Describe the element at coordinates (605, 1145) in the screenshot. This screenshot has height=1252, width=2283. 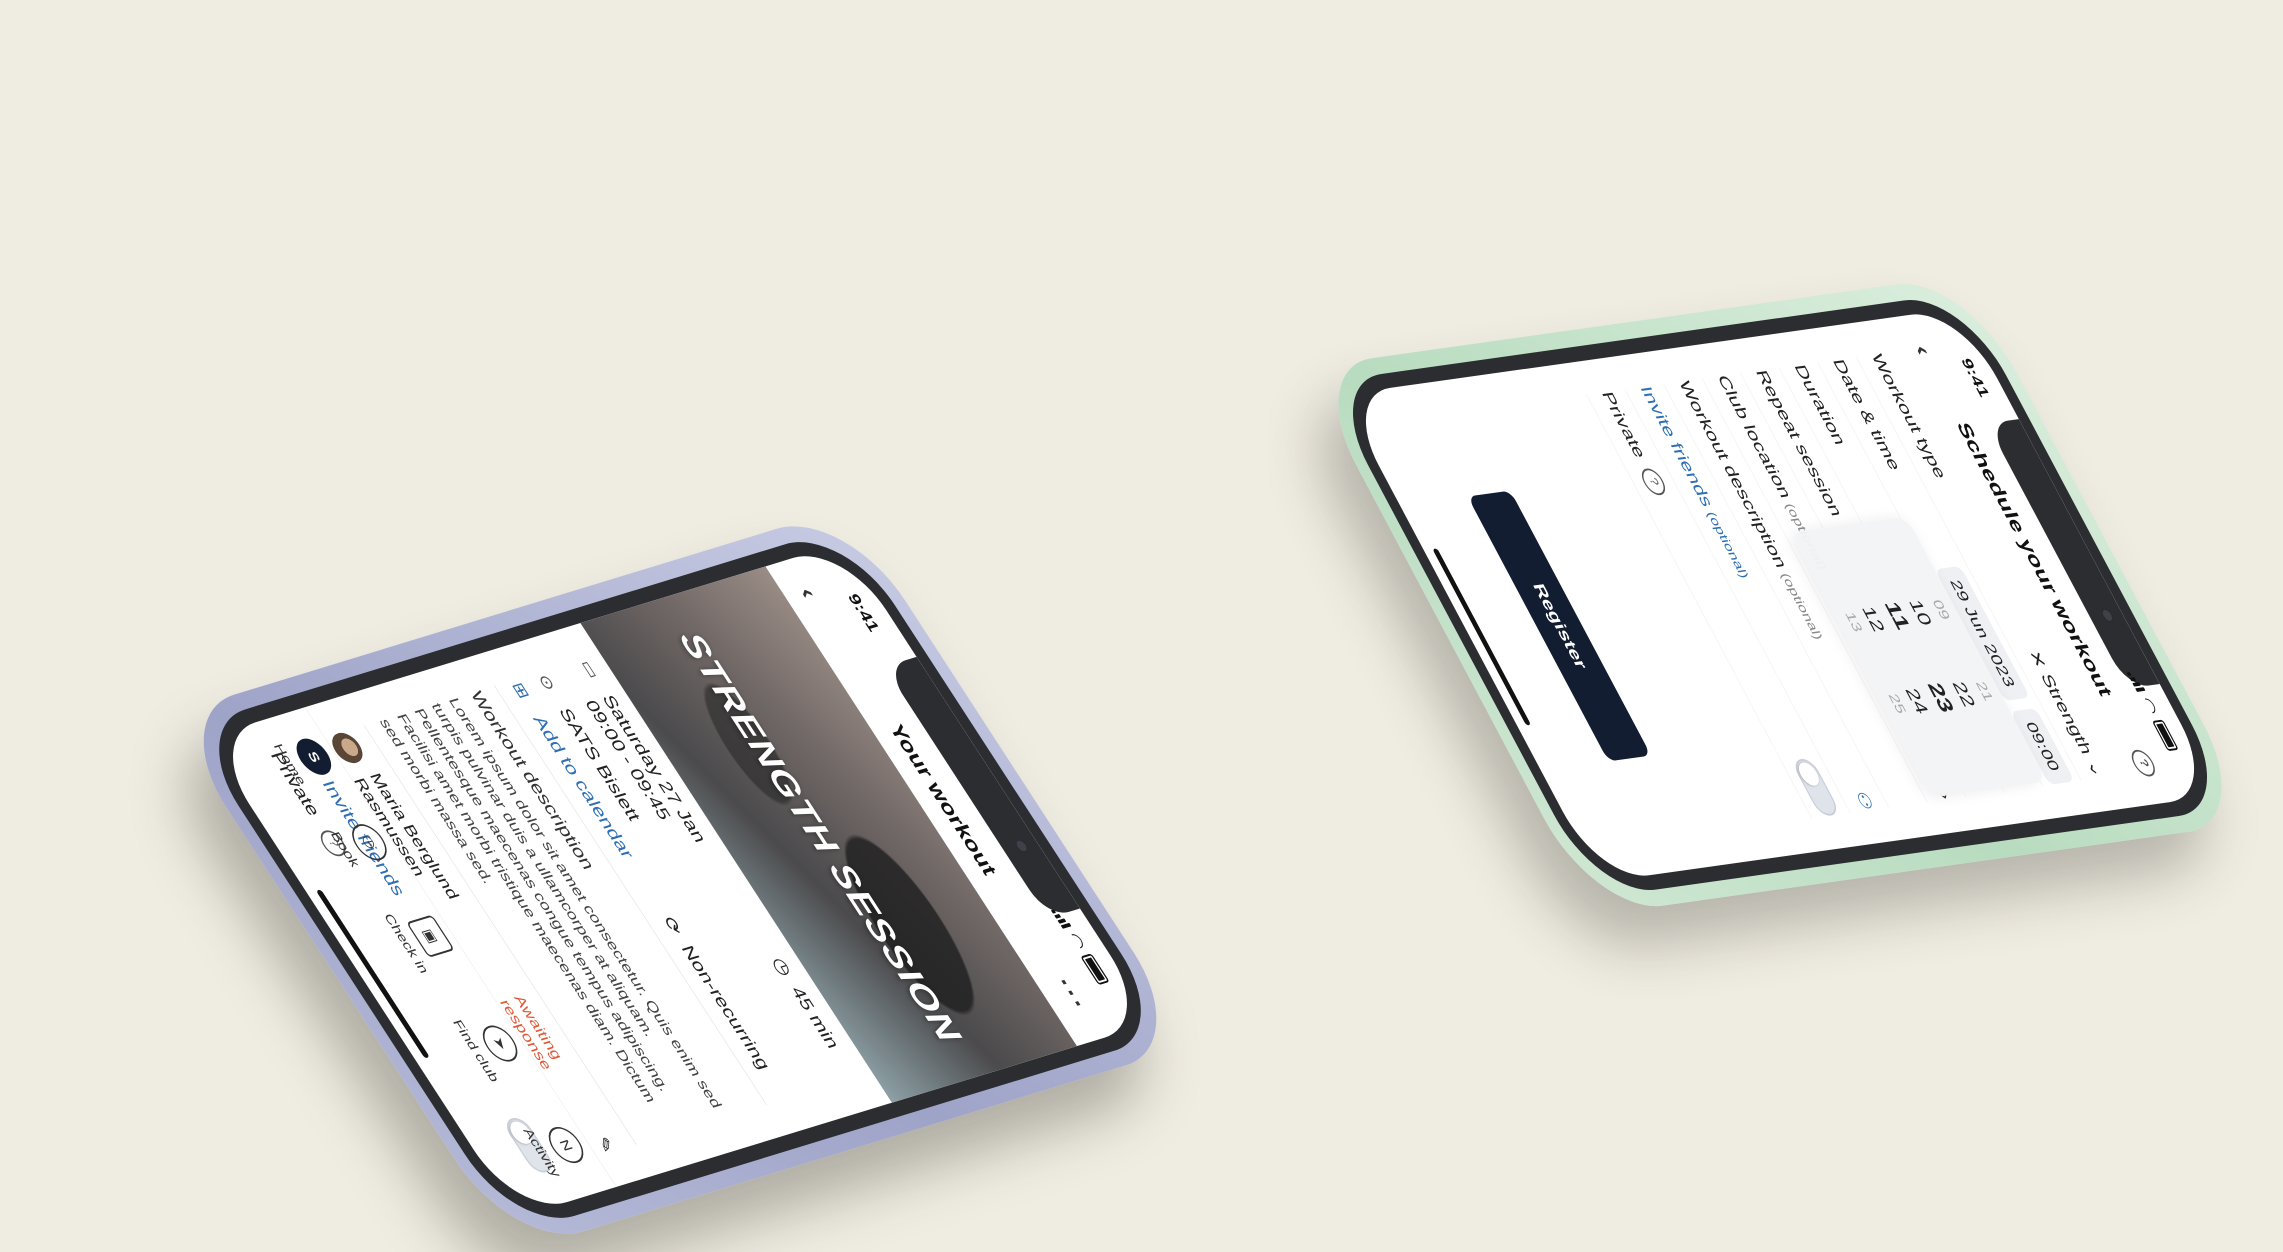
I see `edit-icon: ✎` at that location.